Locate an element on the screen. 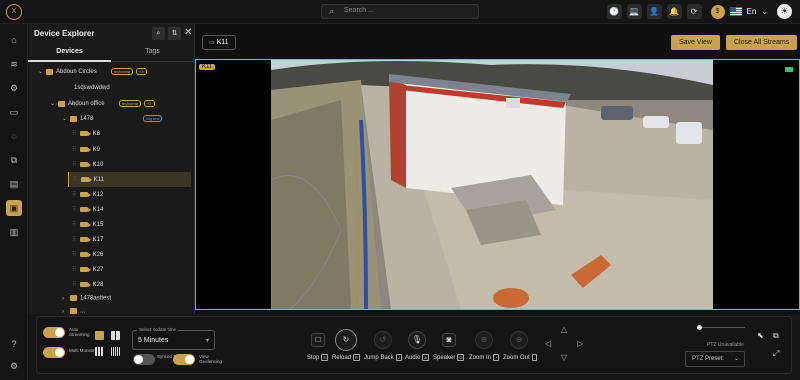  reload-button: ↻ is located at coordinates (346, 340).